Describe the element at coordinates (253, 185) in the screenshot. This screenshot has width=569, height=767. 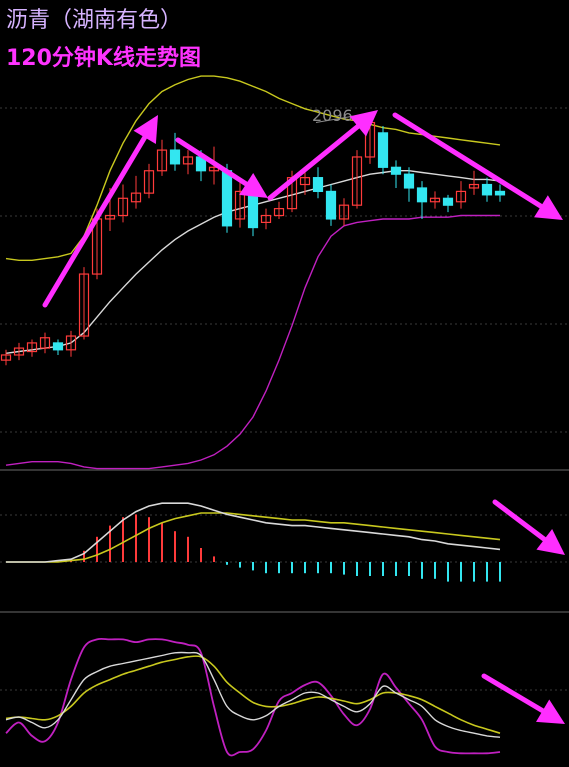
I see `arrow-down-1-head` at that location.